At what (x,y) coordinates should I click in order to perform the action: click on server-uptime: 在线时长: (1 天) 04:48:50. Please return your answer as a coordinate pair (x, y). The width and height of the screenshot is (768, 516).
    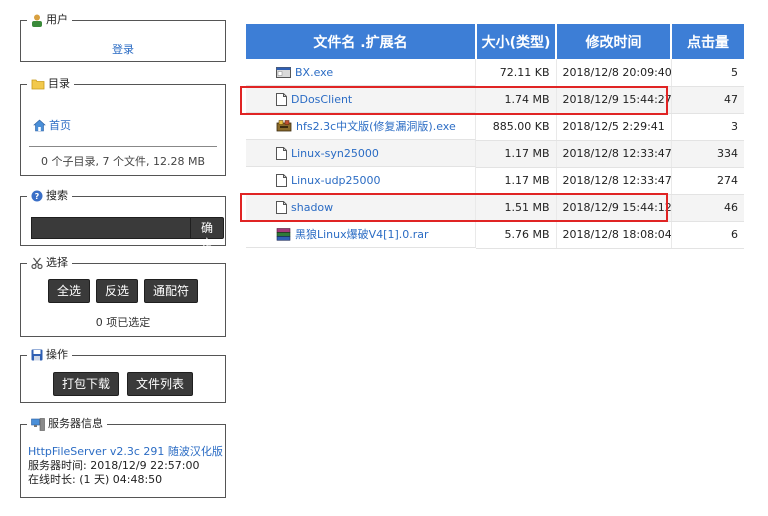
    Looking at the image, I should click on (95, 479).